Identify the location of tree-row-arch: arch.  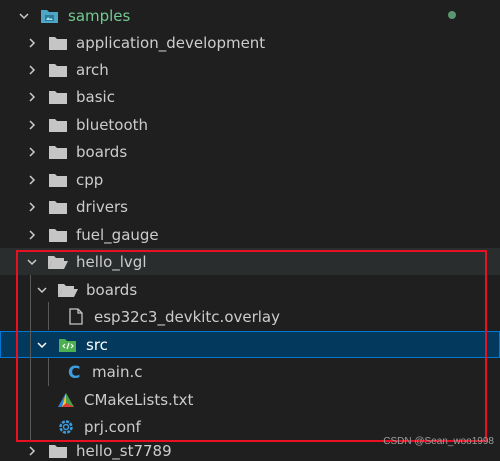
(250, 69).